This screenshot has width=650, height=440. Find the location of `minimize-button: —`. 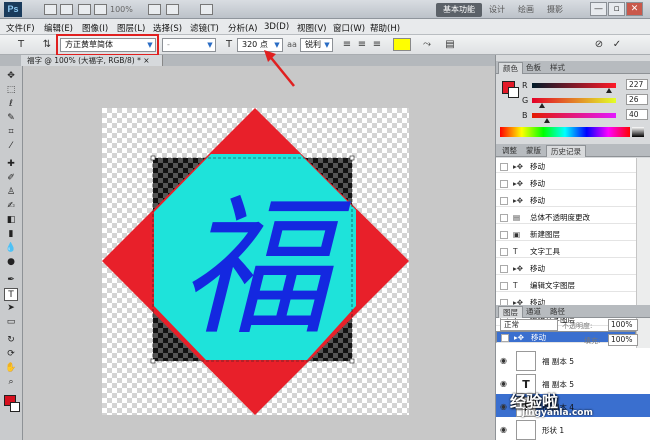

minimize-button: — is located at coordinates (598, 9).